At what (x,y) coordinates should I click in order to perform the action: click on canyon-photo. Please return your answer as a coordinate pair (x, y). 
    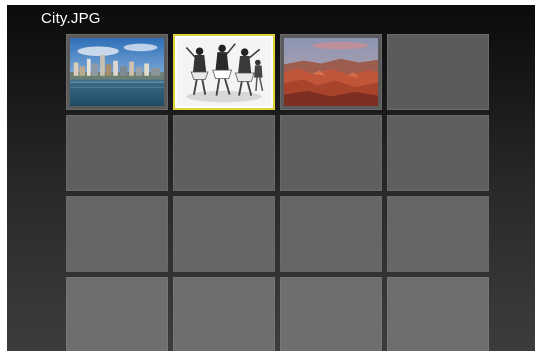
    Looking at the image, I should click on (331, 72).